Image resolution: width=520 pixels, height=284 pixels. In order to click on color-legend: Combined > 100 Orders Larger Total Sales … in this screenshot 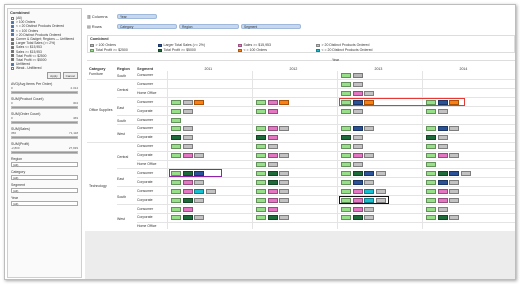, I will do `click(301, 44)`.